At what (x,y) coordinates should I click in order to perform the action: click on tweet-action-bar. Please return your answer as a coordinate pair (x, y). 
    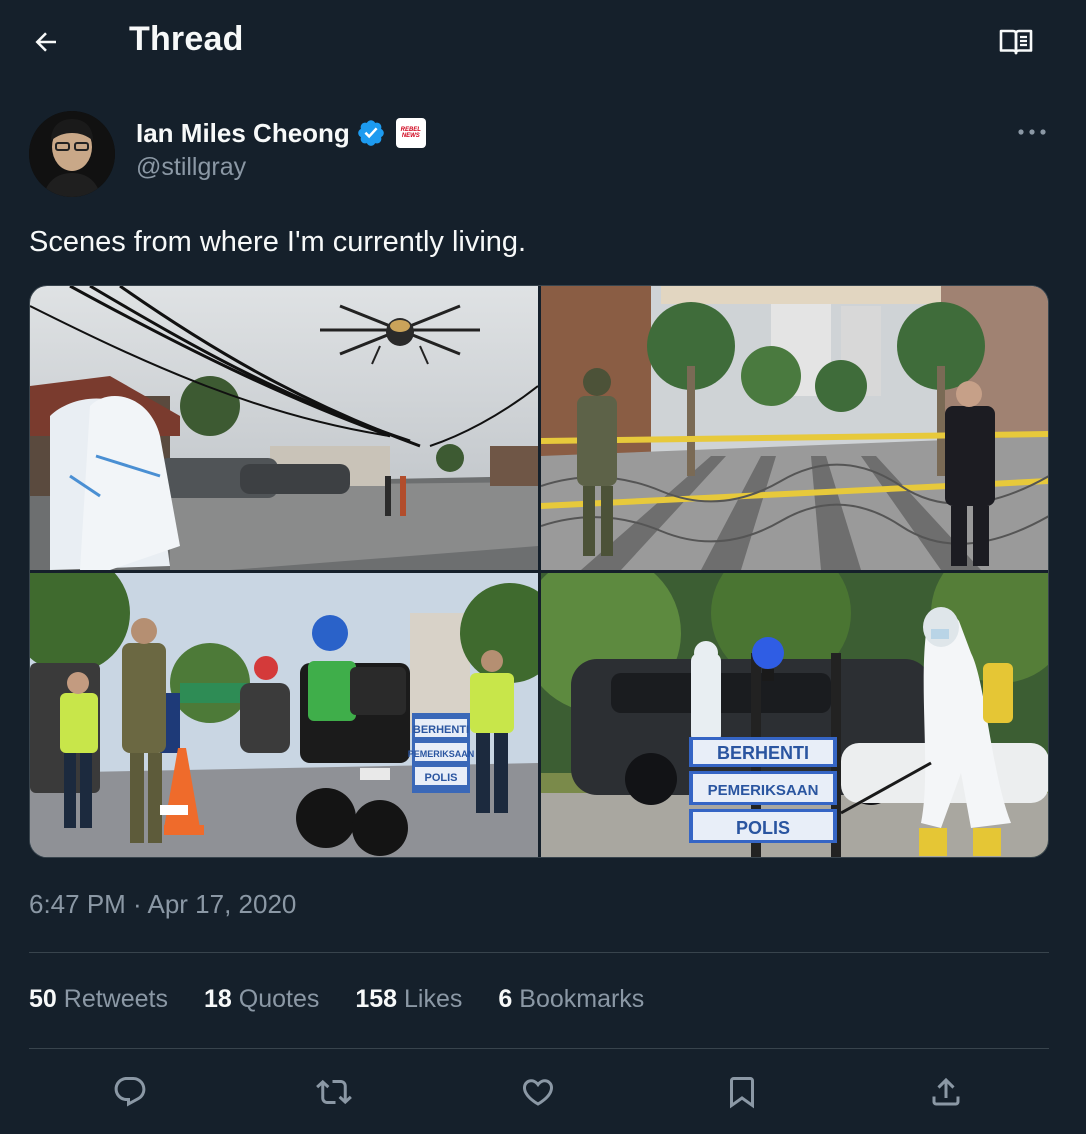
    Looking at the image, I should click on (543, 1092).